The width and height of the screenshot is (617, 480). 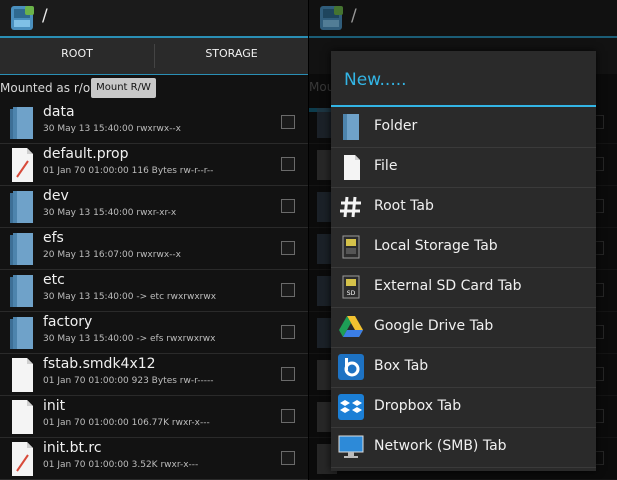 What do you see at coordinates (351, 407) in the screenshot?
I see `dropbox-icon` at bounding box center [351, 407].